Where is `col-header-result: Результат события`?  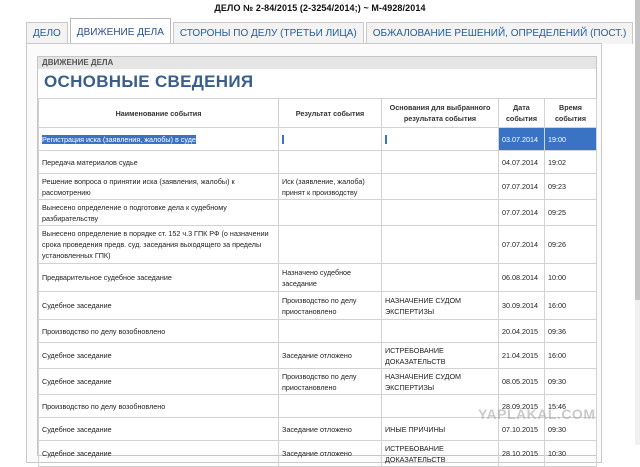
col-header-result: Результат события is located at coordinates (330, 113).